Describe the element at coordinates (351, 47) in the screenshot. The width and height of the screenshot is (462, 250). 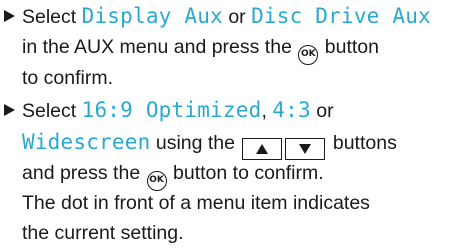
I see `text-button: button` at that location.